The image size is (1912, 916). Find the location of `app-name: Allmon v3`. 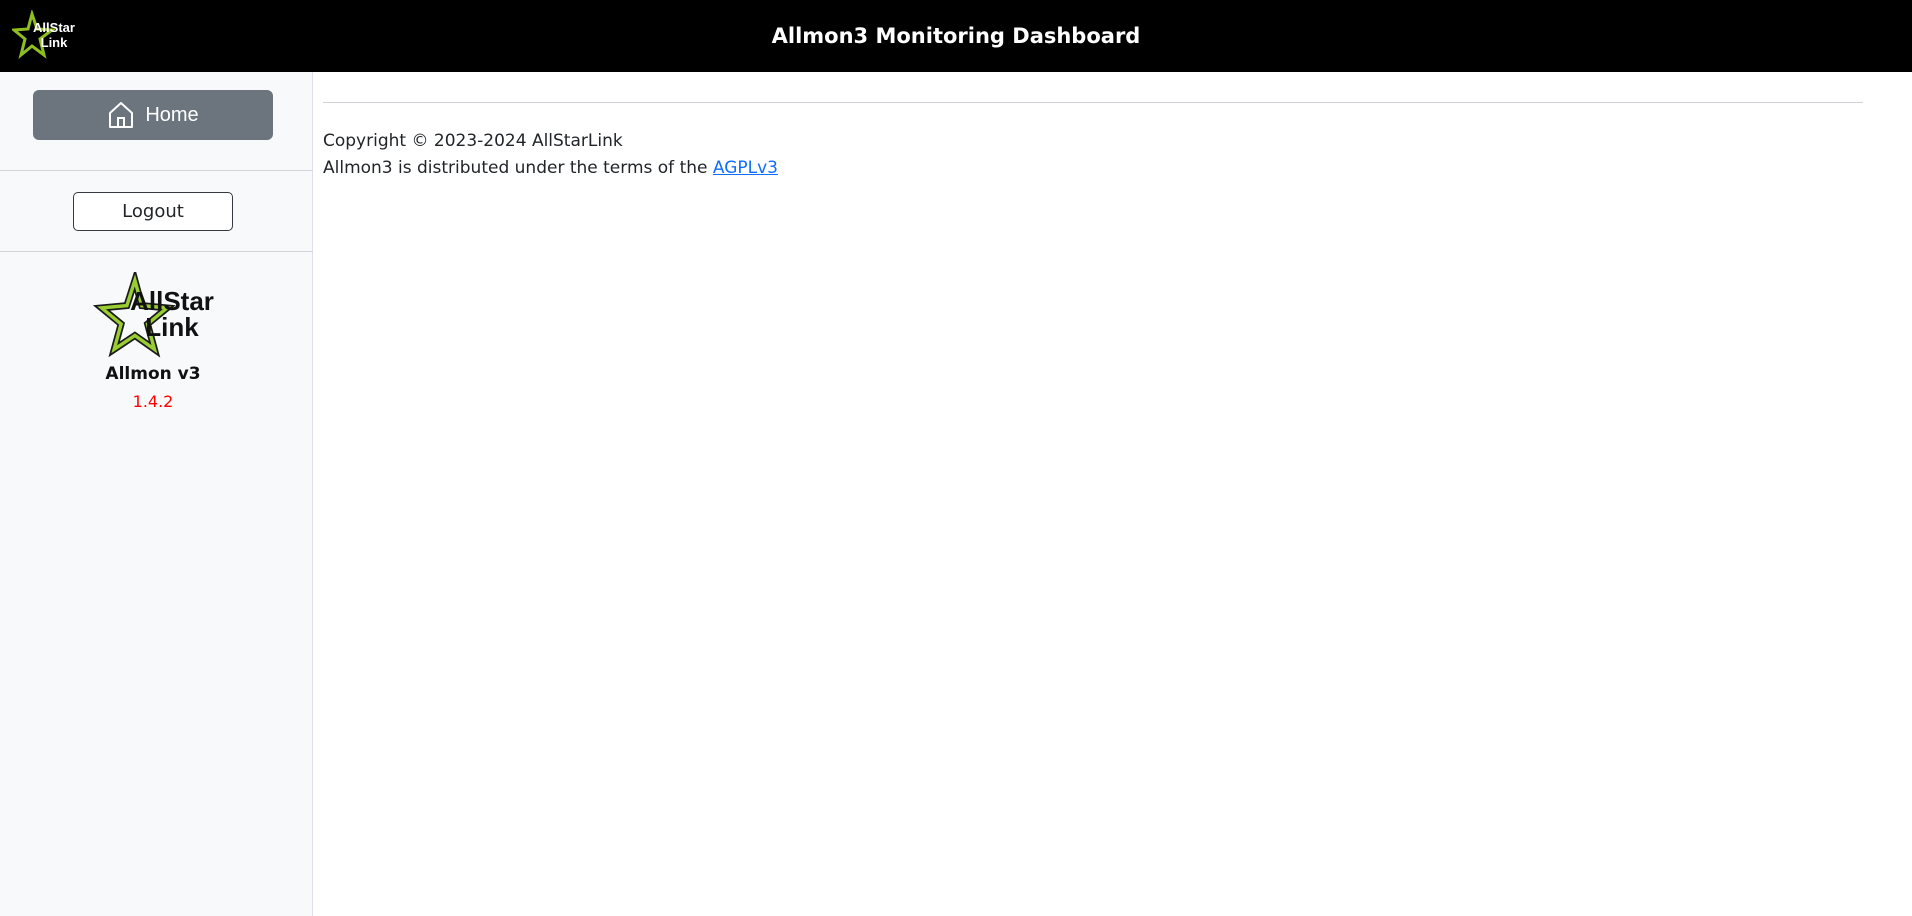

app-name: Allmon v3 is located at coordinates (153, 374).